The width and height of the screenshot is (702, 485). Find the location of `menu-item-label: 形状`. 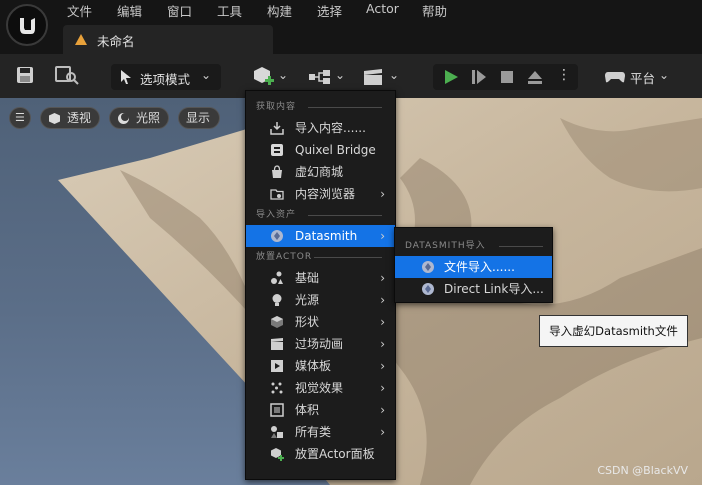

menu-item-label: 形状 is located at coordinates (307, 322).